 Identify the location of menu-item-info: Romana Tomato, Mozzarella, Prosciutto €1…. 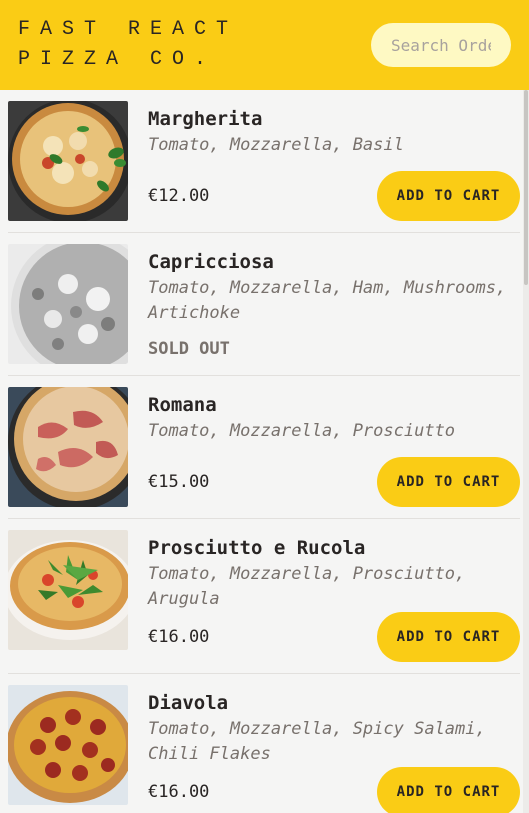
(334, 447).